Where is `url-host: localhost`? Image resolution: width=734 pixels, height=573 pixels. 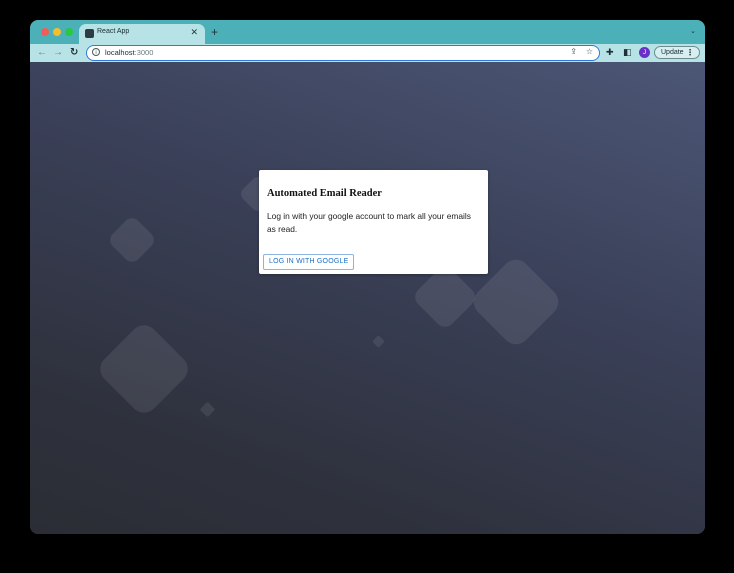 url-host: localhost is located at coordinates (120, 52).